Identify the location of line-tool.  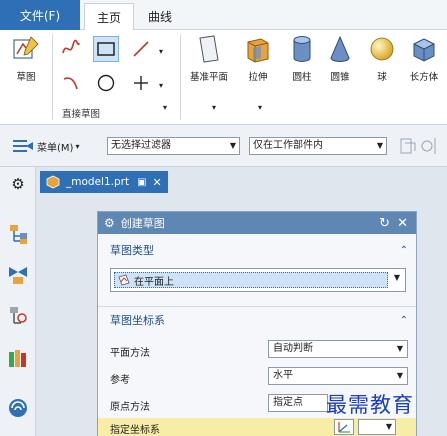
(141, 49).